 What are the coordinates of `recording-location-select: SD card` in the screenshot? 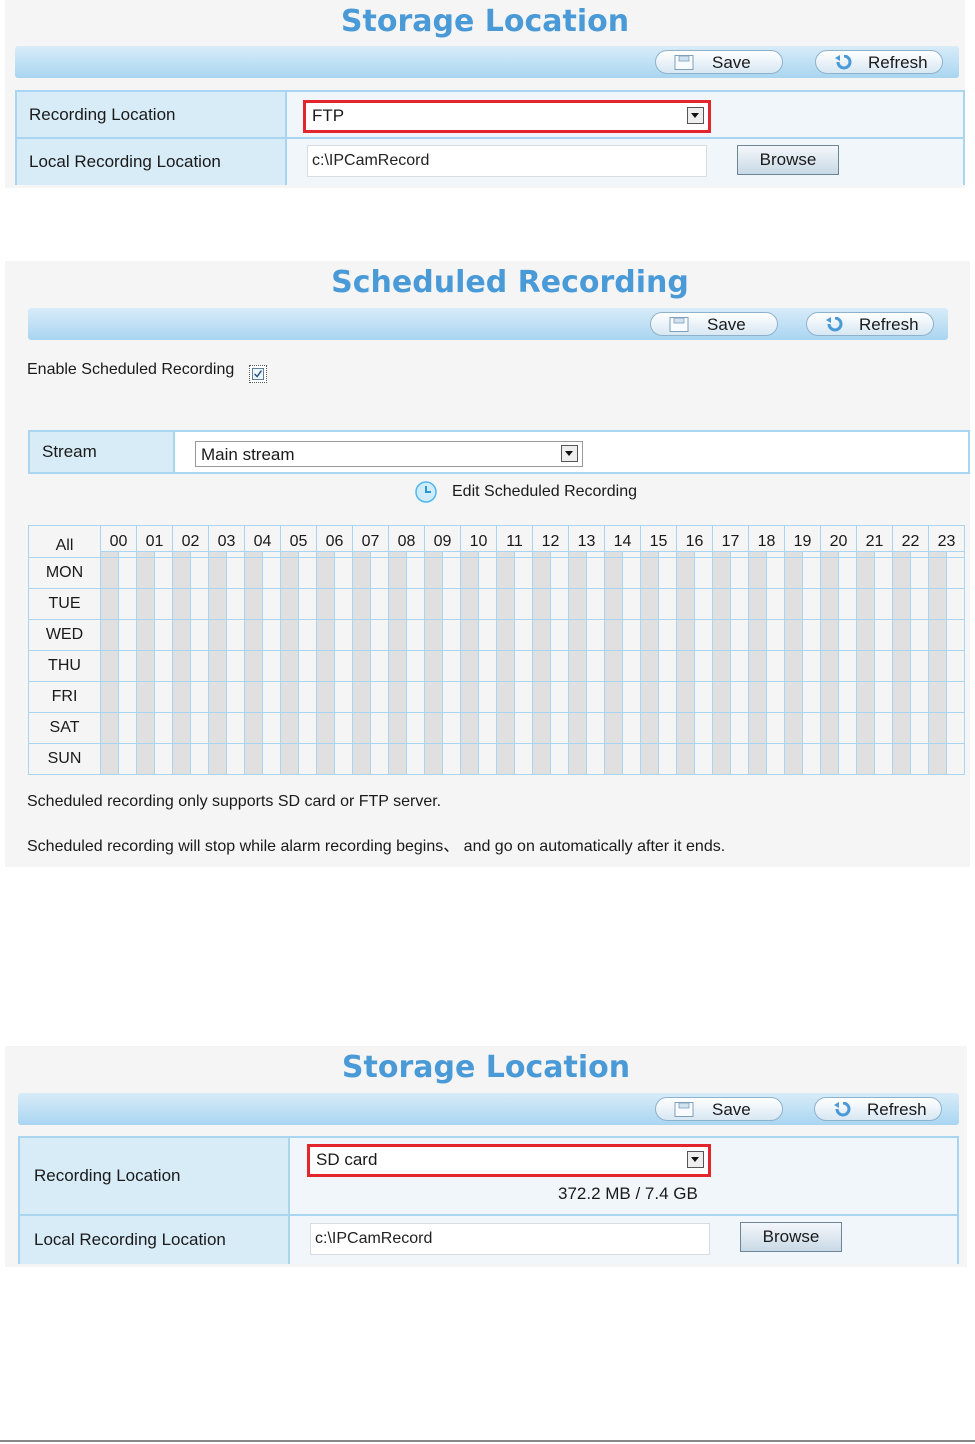 It's located at (509, 1160).